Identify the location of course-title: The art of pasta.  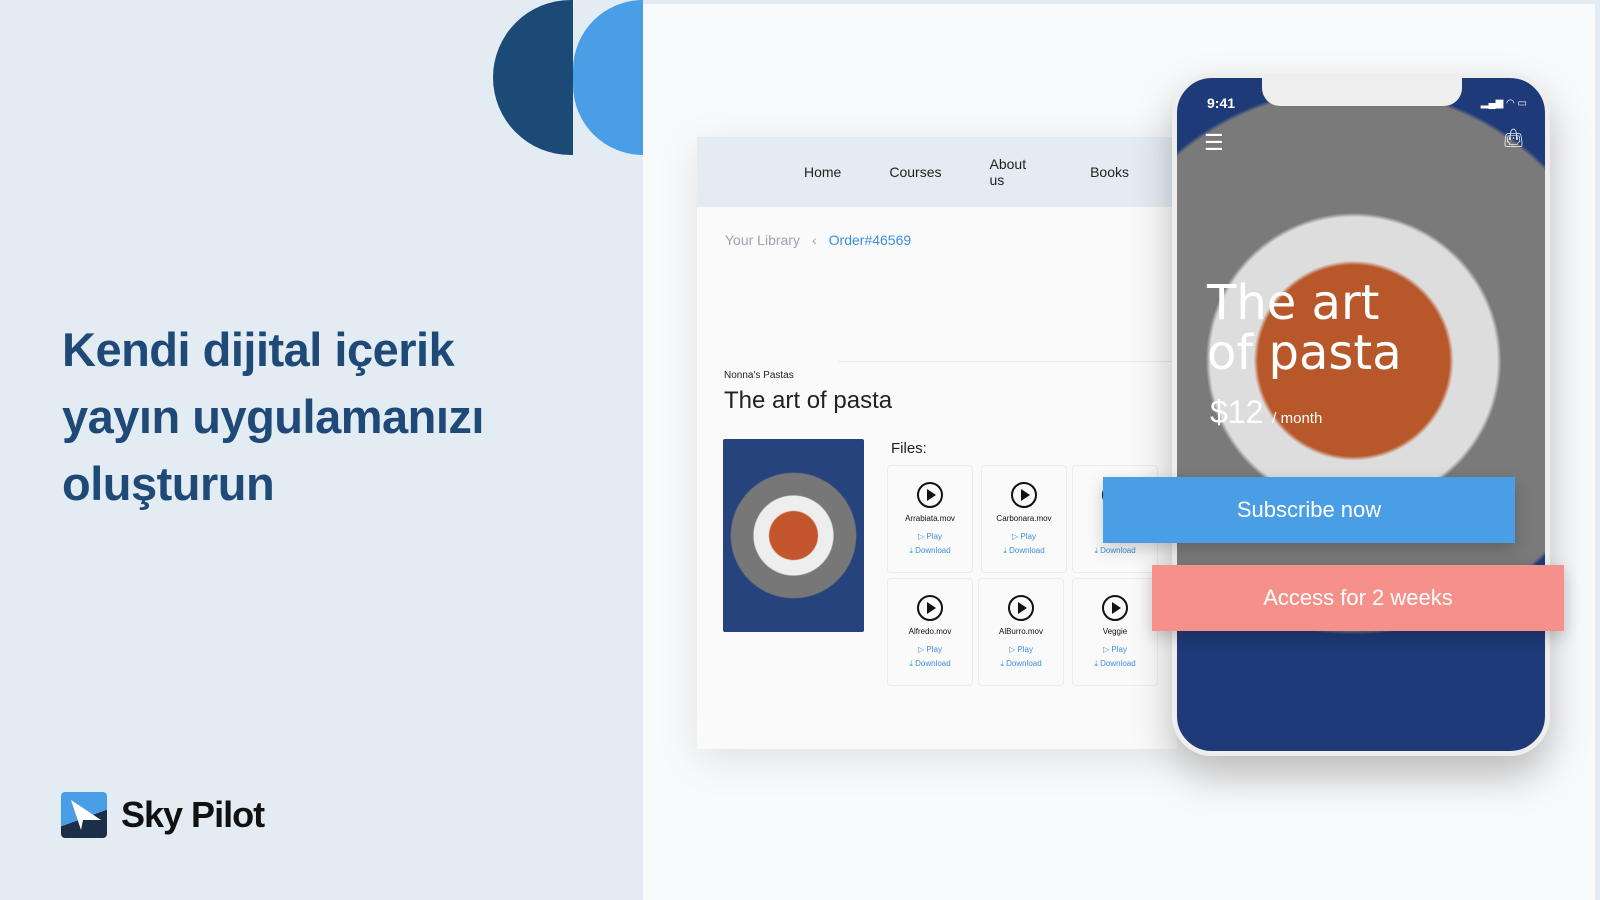
(808, 400).